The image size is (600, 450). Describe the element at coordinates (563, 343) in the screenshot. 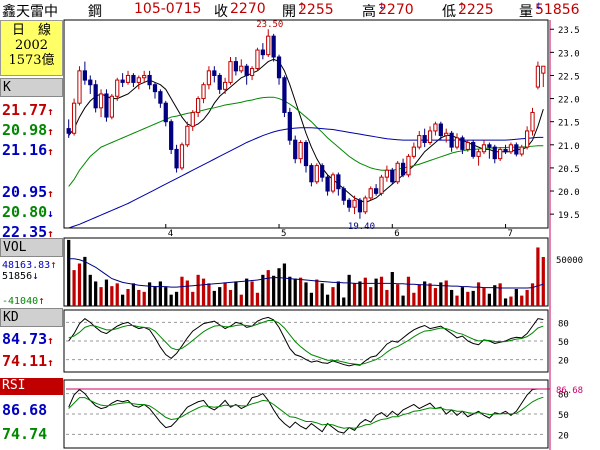

I see `kd-tick-label: 50` at that location.